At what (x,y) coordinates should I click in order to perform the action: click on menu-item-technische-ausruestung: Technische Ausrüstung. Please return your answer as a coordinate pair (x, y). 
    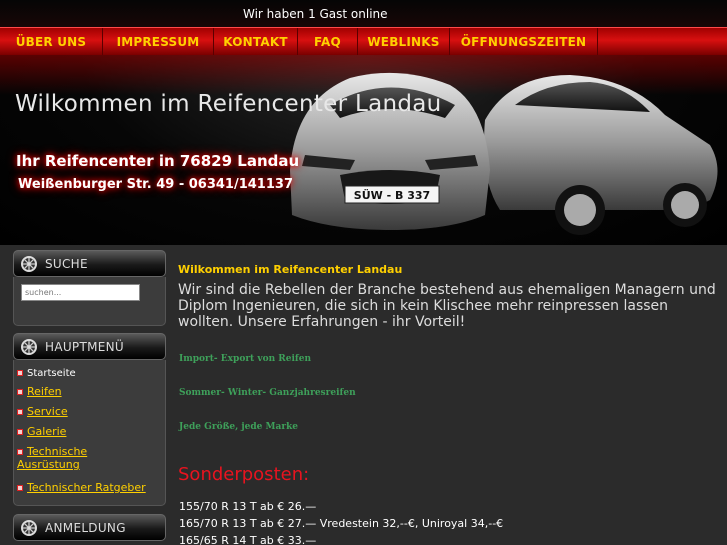
    Looking at the image, I should click on (52, 458).